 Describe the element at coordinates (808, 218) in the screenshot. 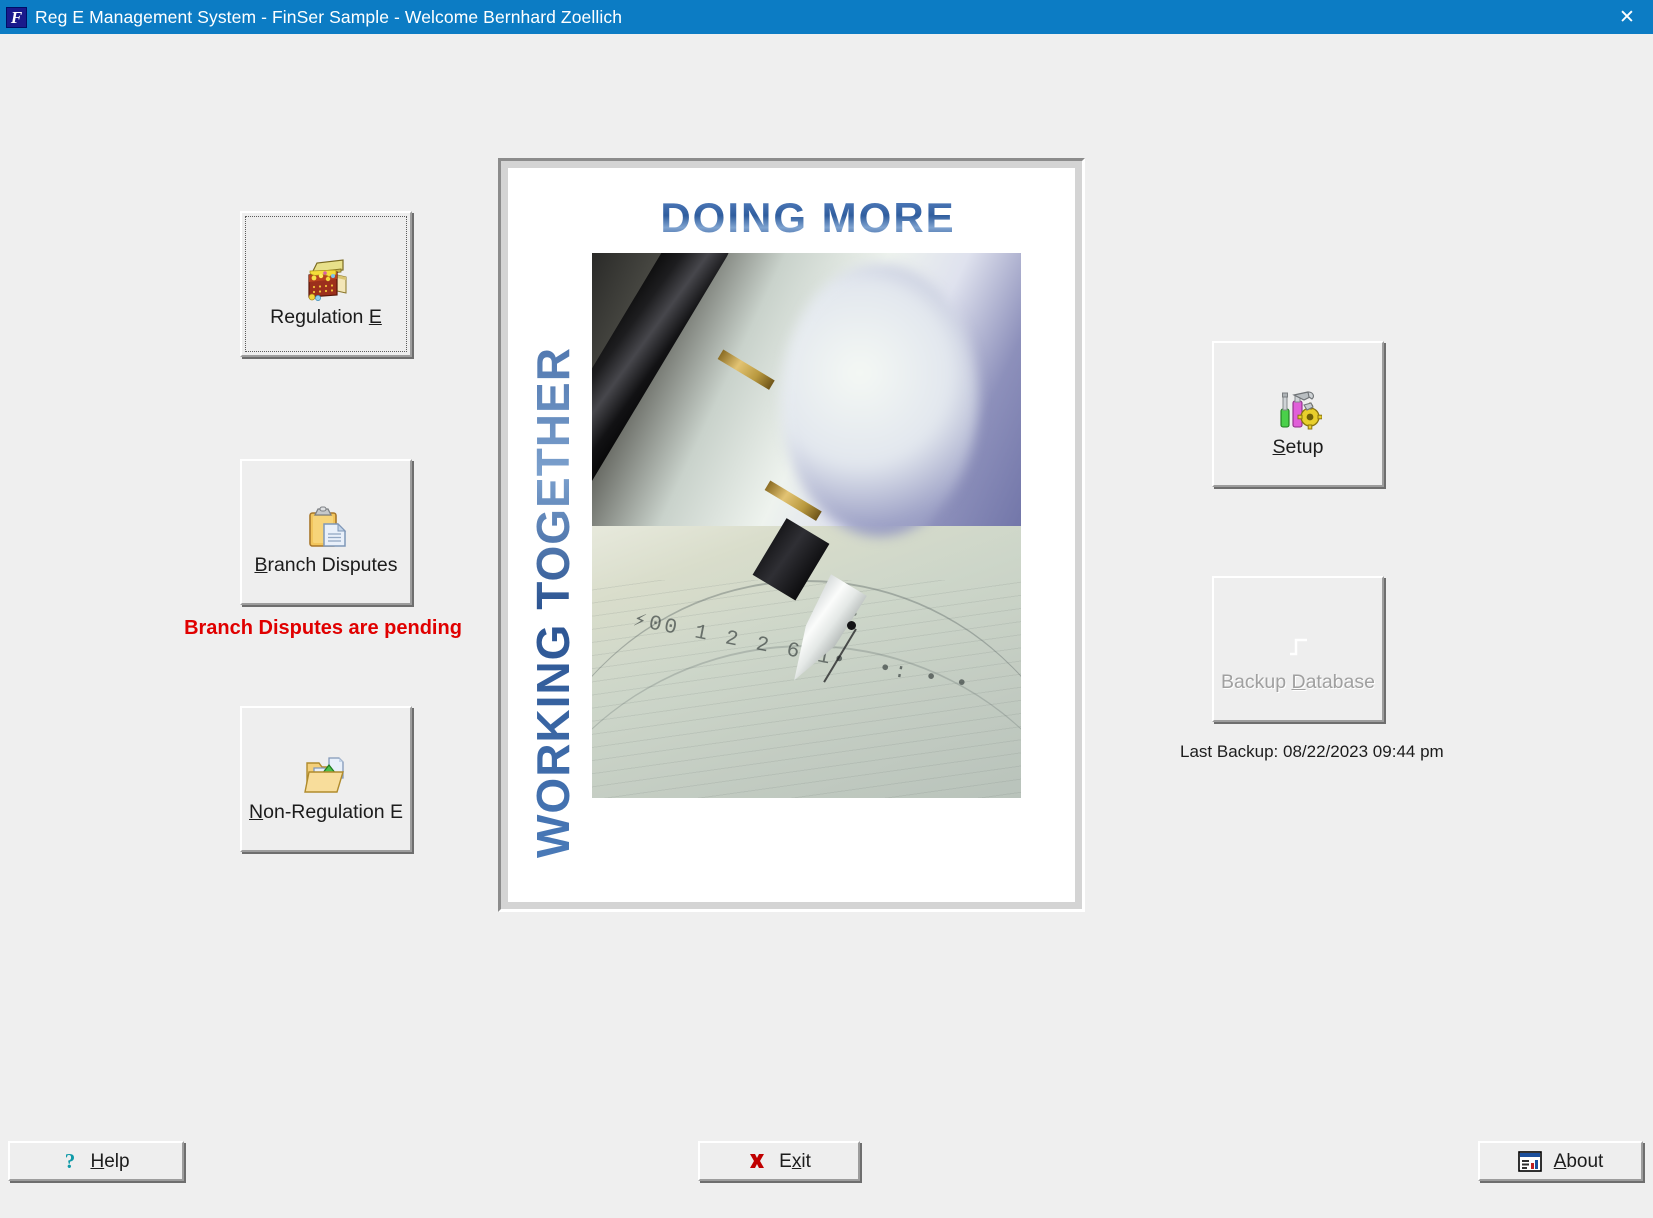

I see `poster-headline: DOING MORE` at that location.